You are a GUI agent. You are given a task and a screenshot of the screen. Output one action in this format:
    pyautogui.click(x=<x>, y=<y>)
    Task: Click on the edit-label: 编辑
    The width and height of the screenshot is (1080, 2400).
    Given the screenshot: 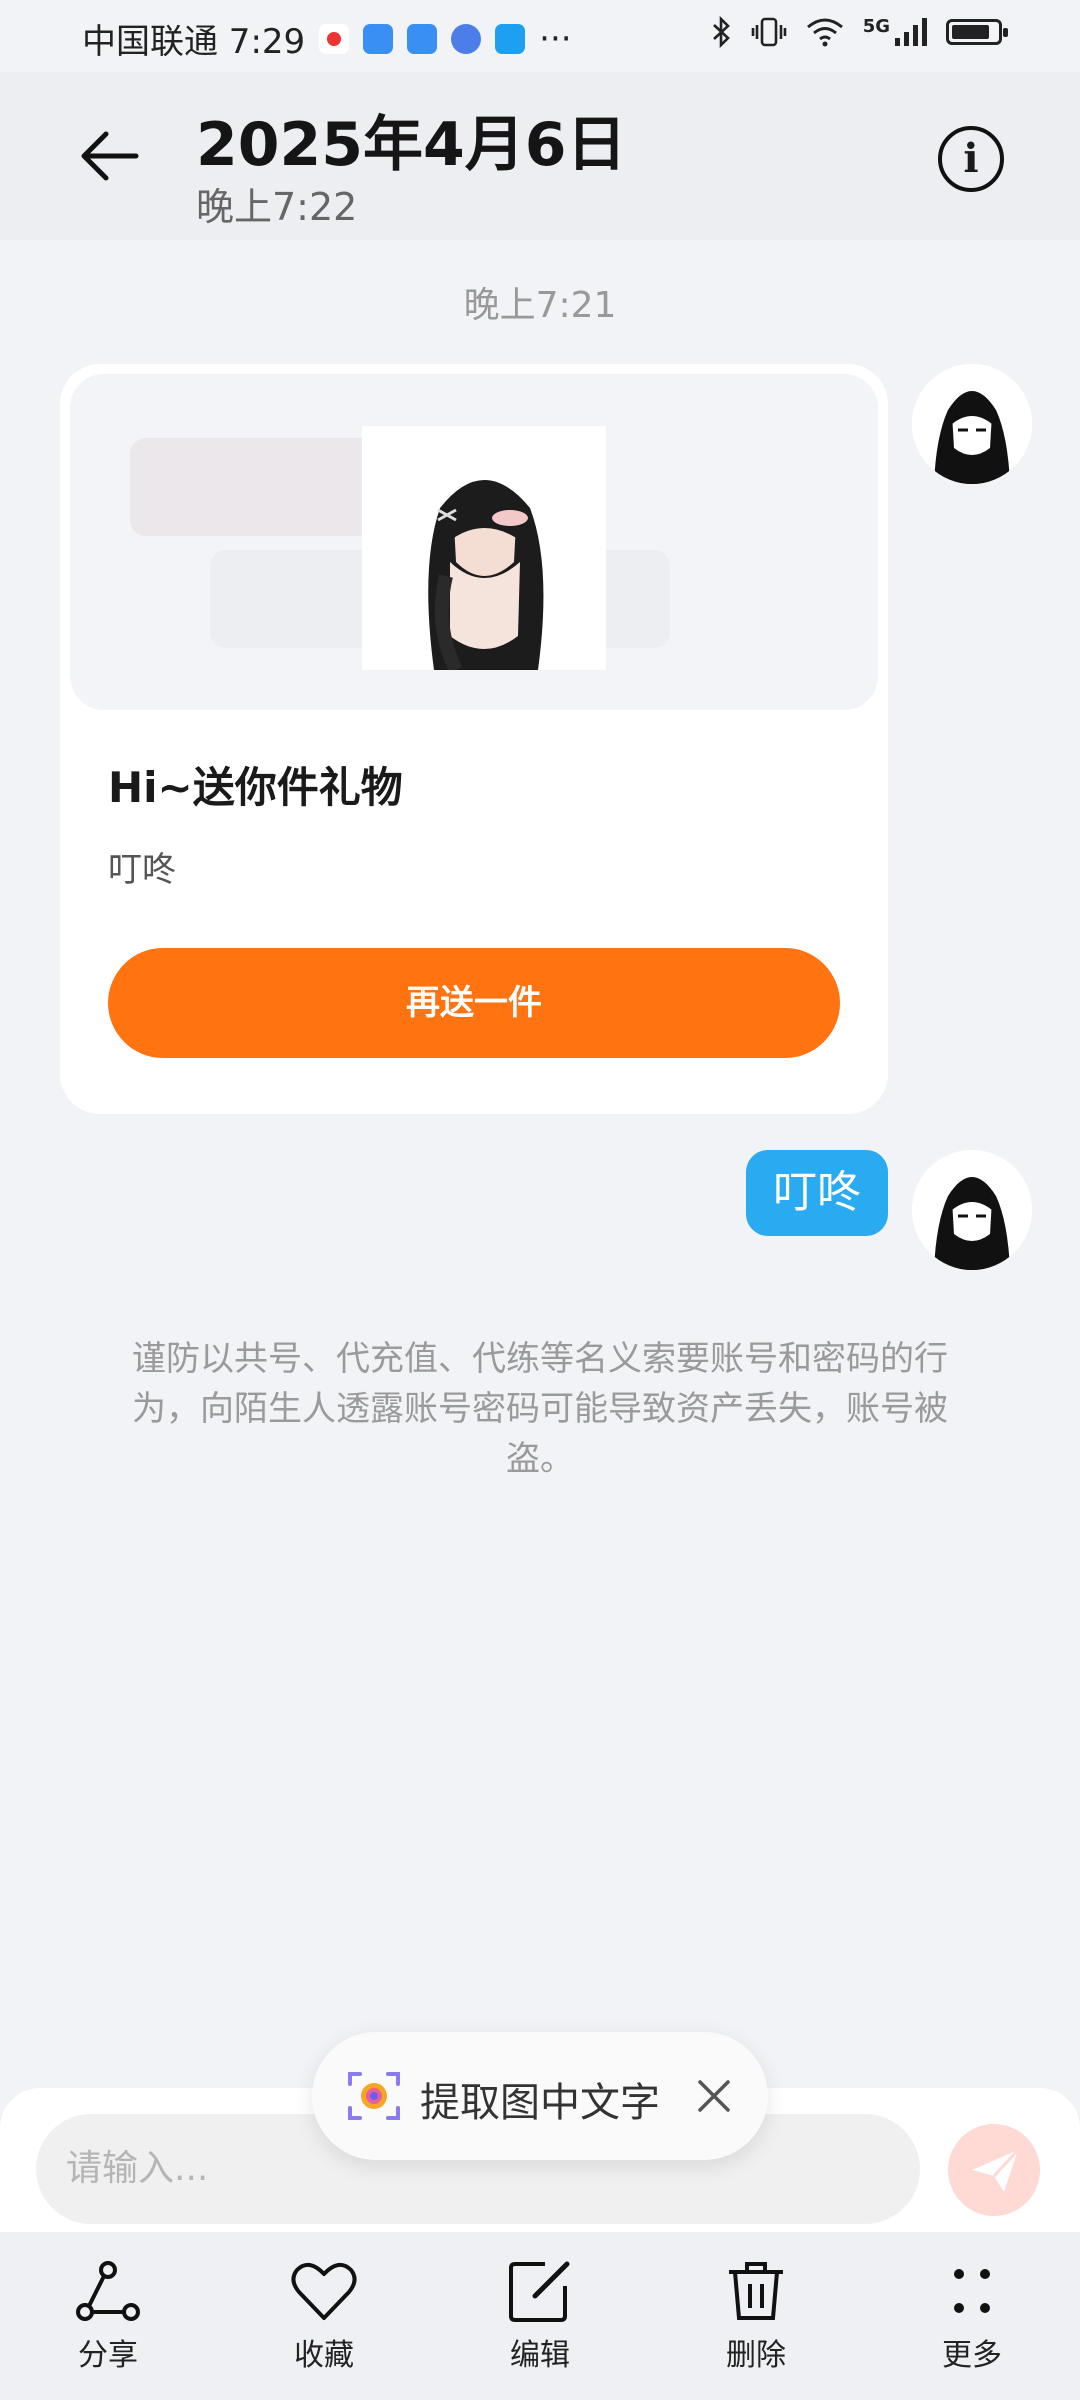 What is the action you would take?
    pyautogui.click(x=540, y=2355)
    